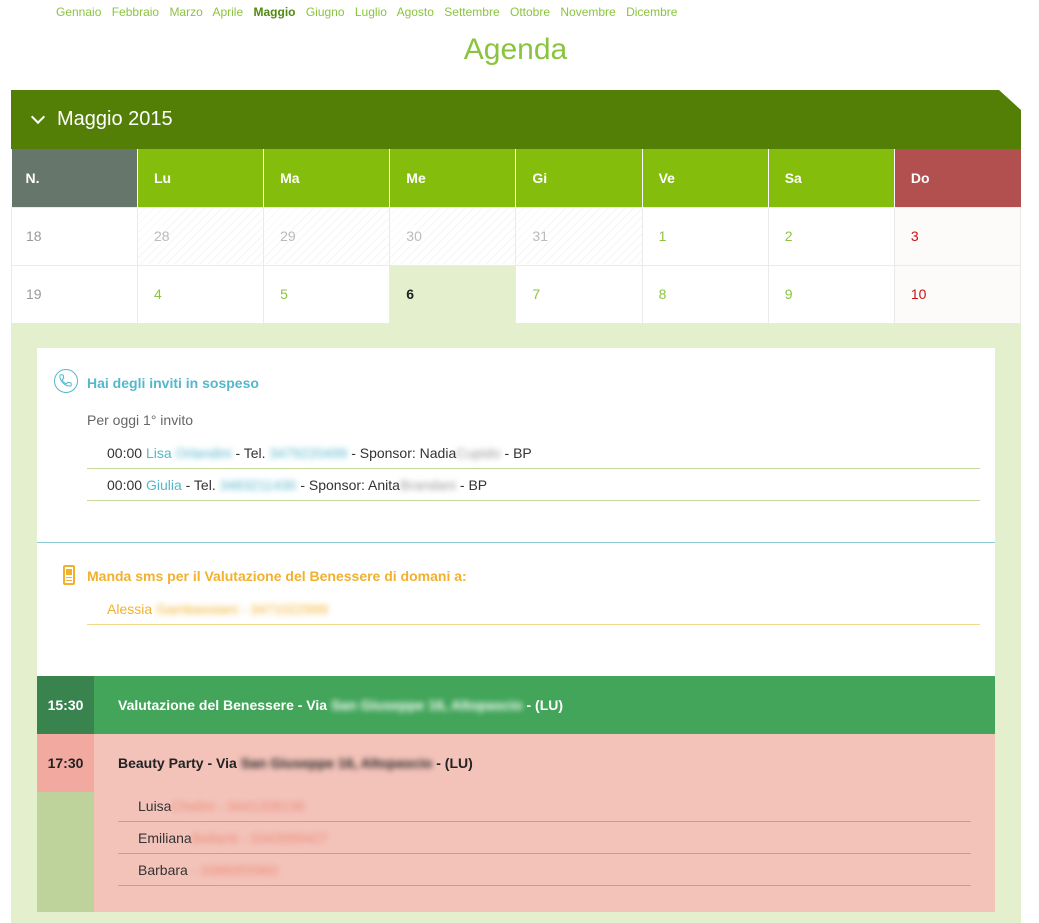  Describe the element at coordinates (203, 453) in the screenshot. I see `invite-surname: Orlandini` at that location.